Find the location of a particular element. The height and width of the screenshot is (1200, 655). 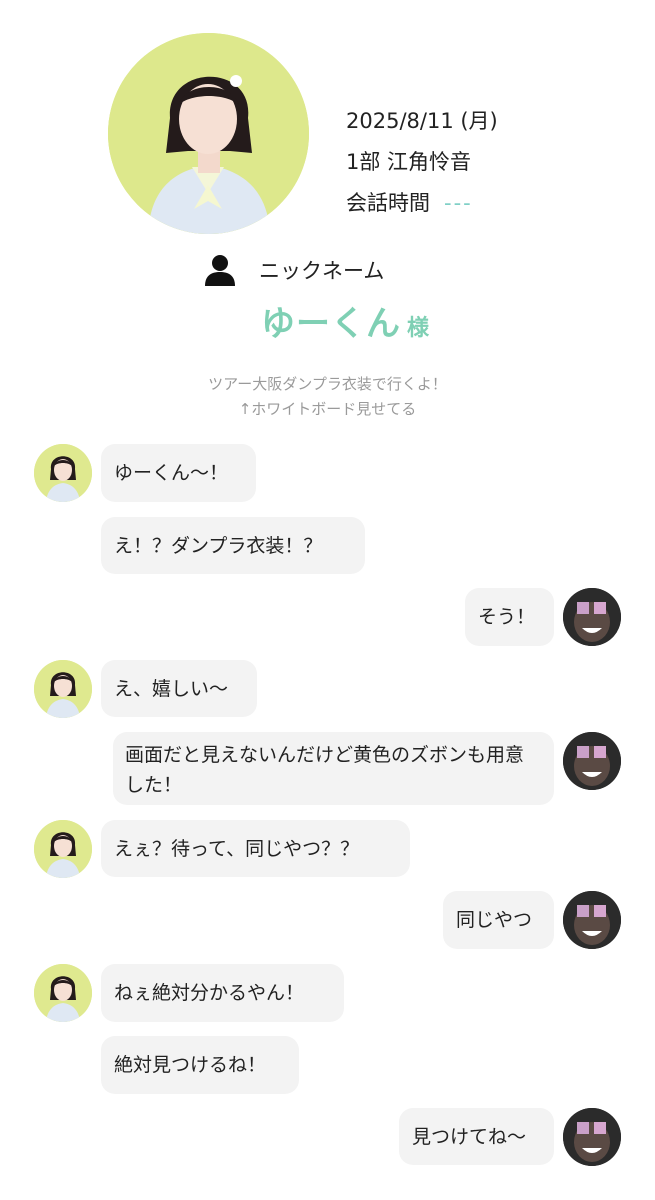

memo-line-2: ↑ホワイトボード見せてる is located at coordinates (327, 409).